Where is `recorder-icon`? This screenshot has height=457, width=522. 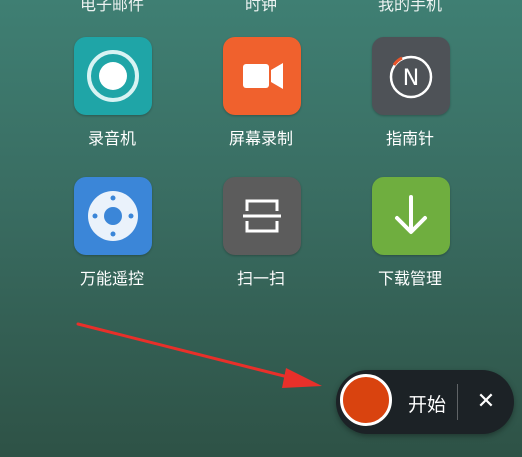
recorder-icon is located at coordinates (113, 76).